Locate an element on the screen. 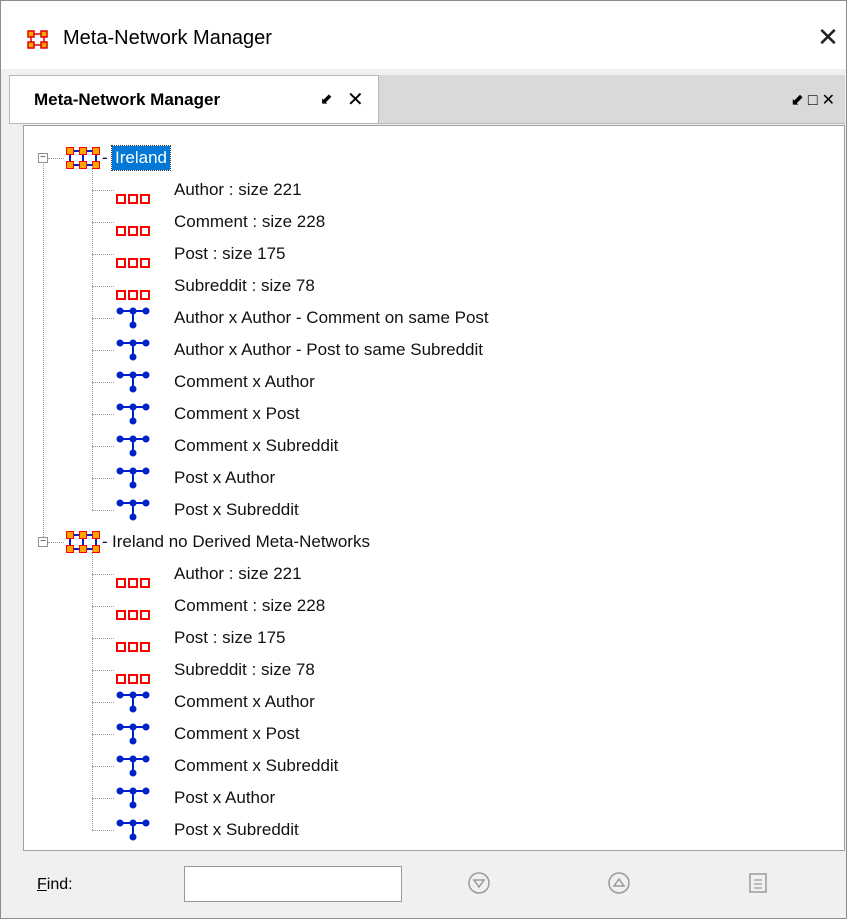  tree-root-item: - Ireland no Derived Meta-Networks is located at coordinates (424, 542).